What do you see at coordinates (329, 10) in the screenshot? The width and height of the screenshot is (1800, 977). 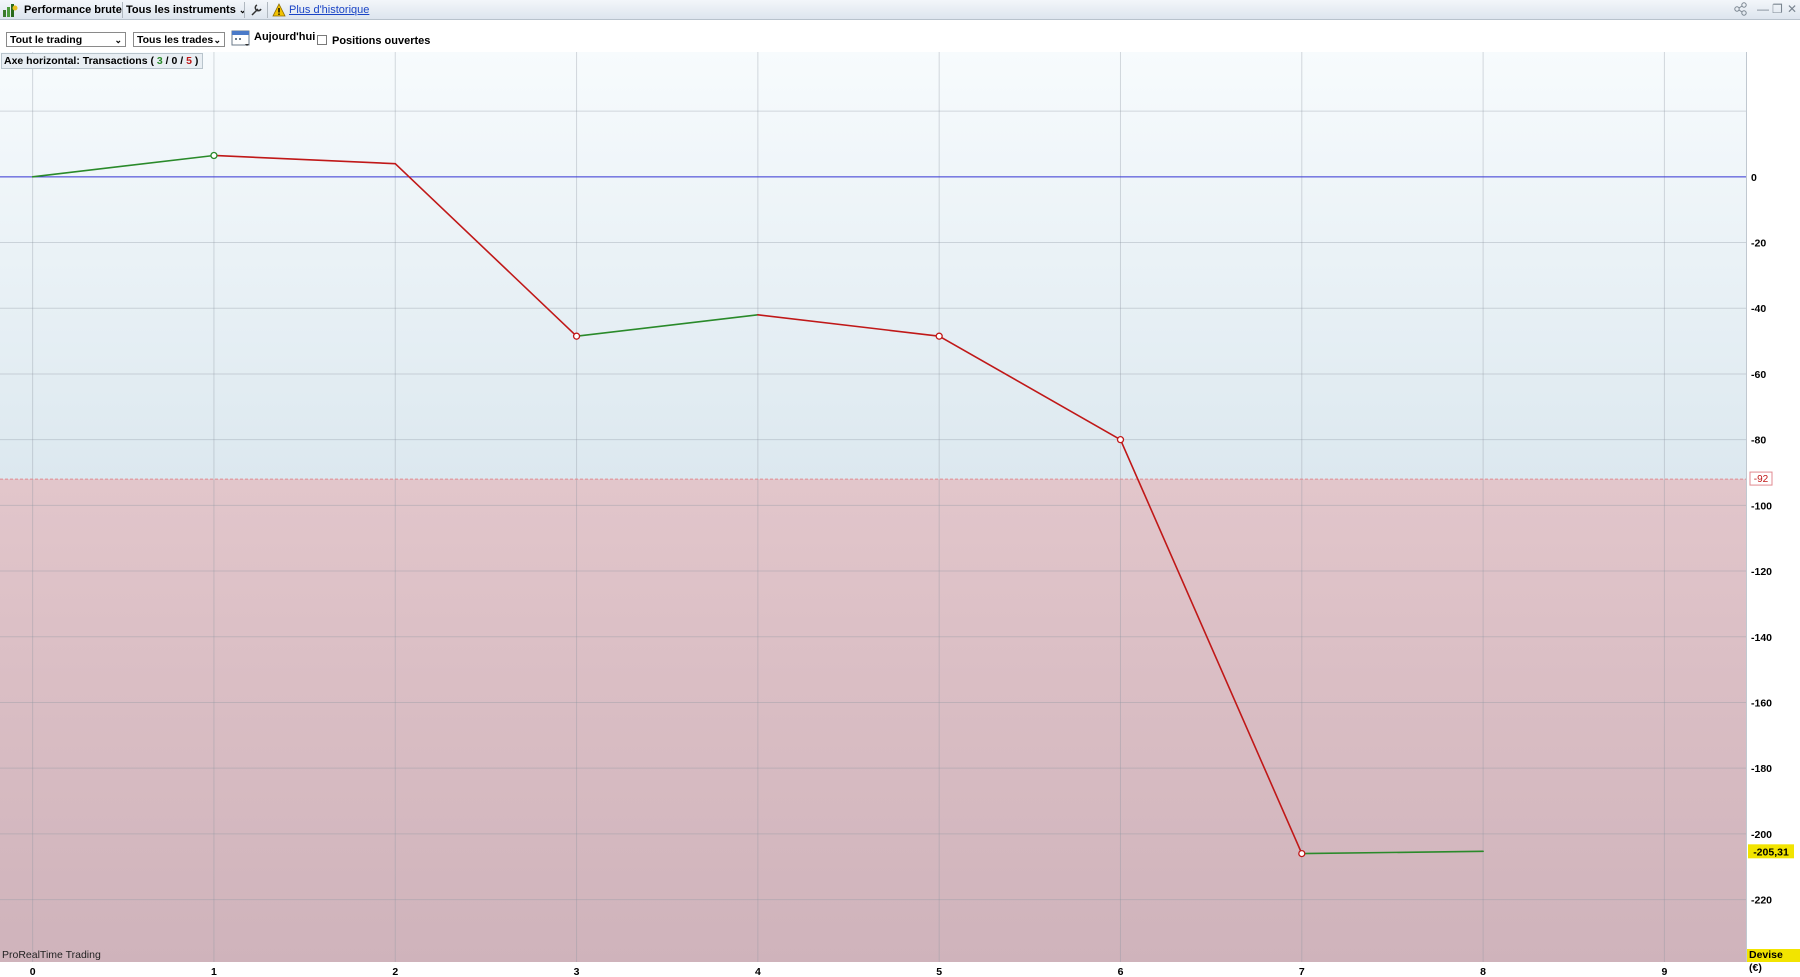 I see `more-history-link: Plus d'historique` at bounding box center [329, 10].